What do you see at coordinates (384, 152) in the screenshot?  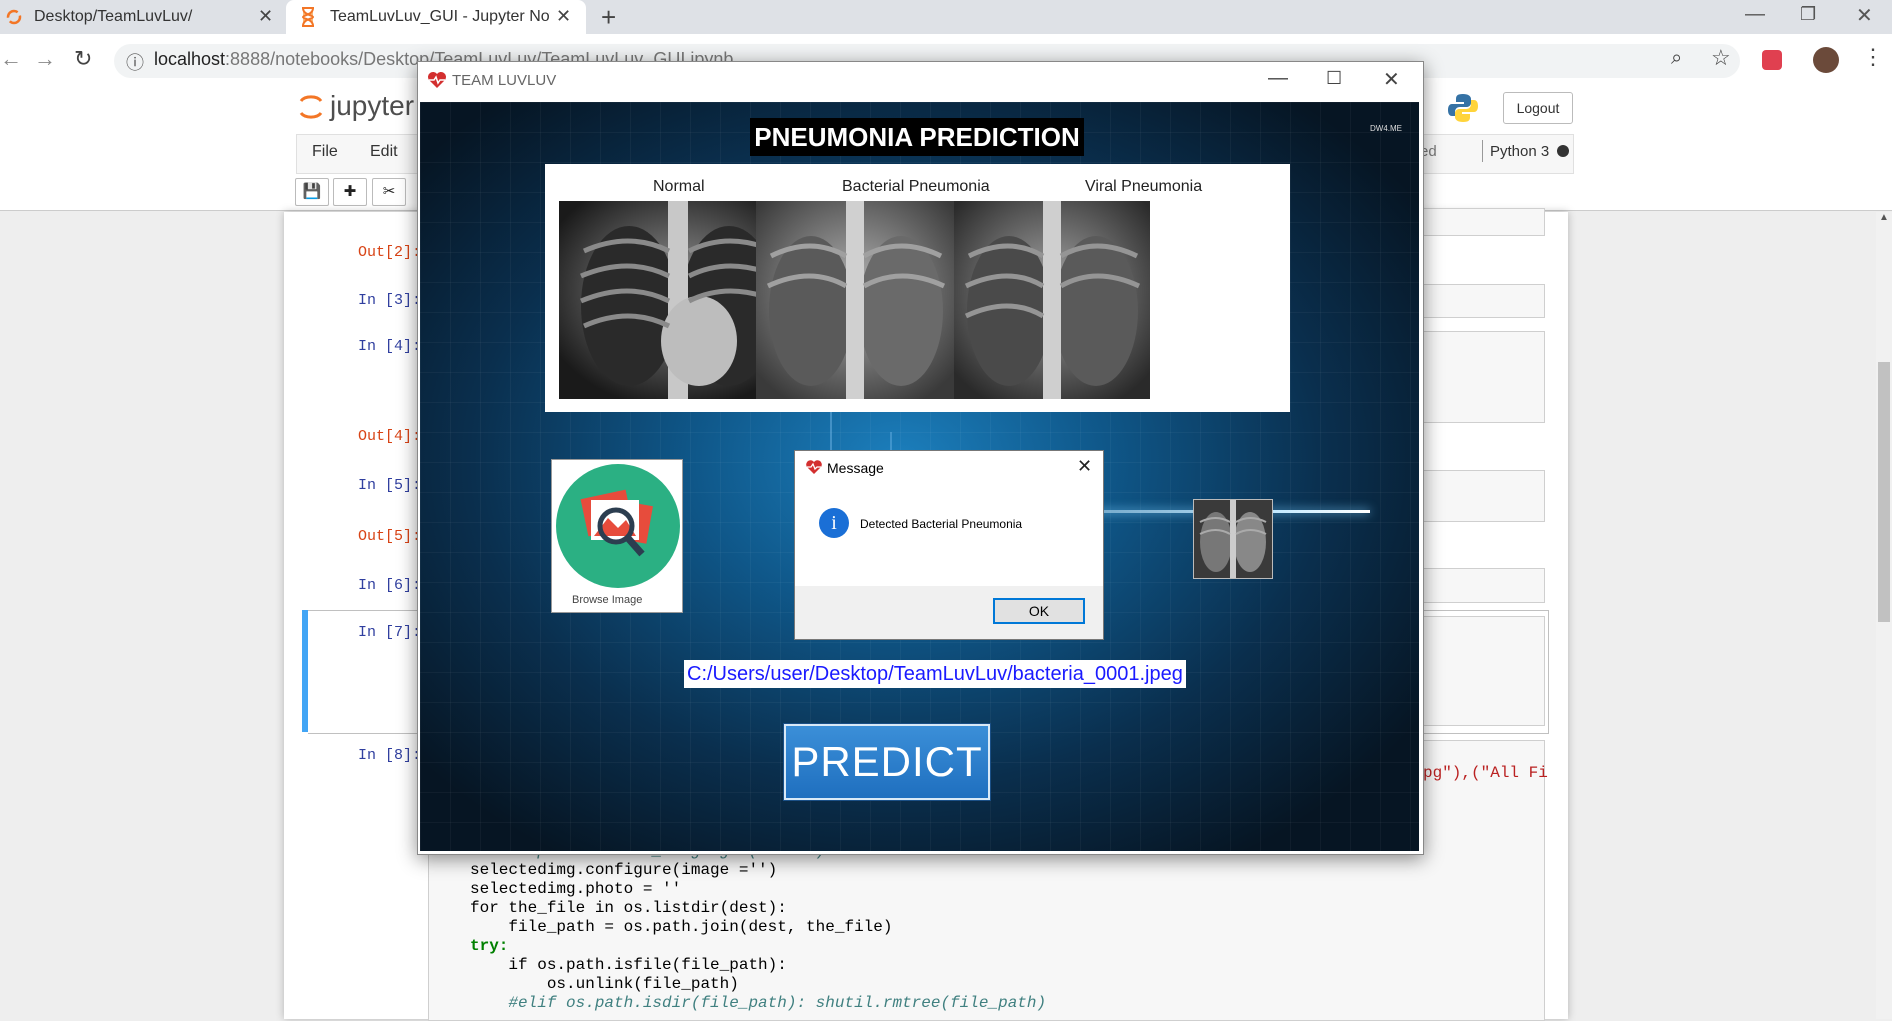 I see `menu-edit: Edit` at bounding box center [384, 152].